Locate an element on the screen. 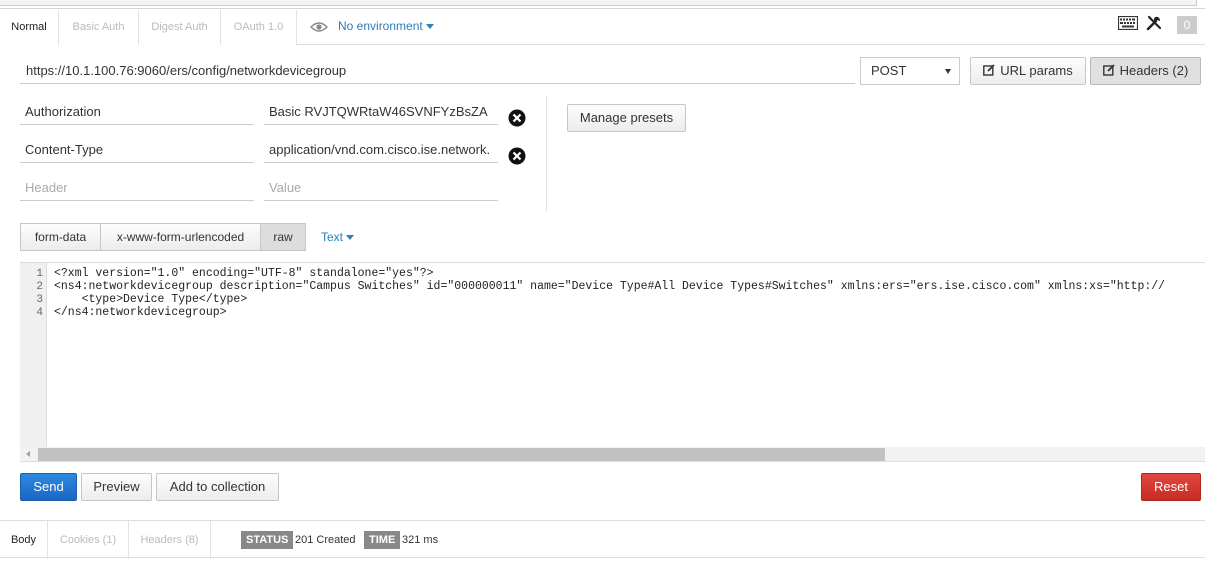 The image size is (1205, 574). method-label: POST is located at coordinates (889, 70).